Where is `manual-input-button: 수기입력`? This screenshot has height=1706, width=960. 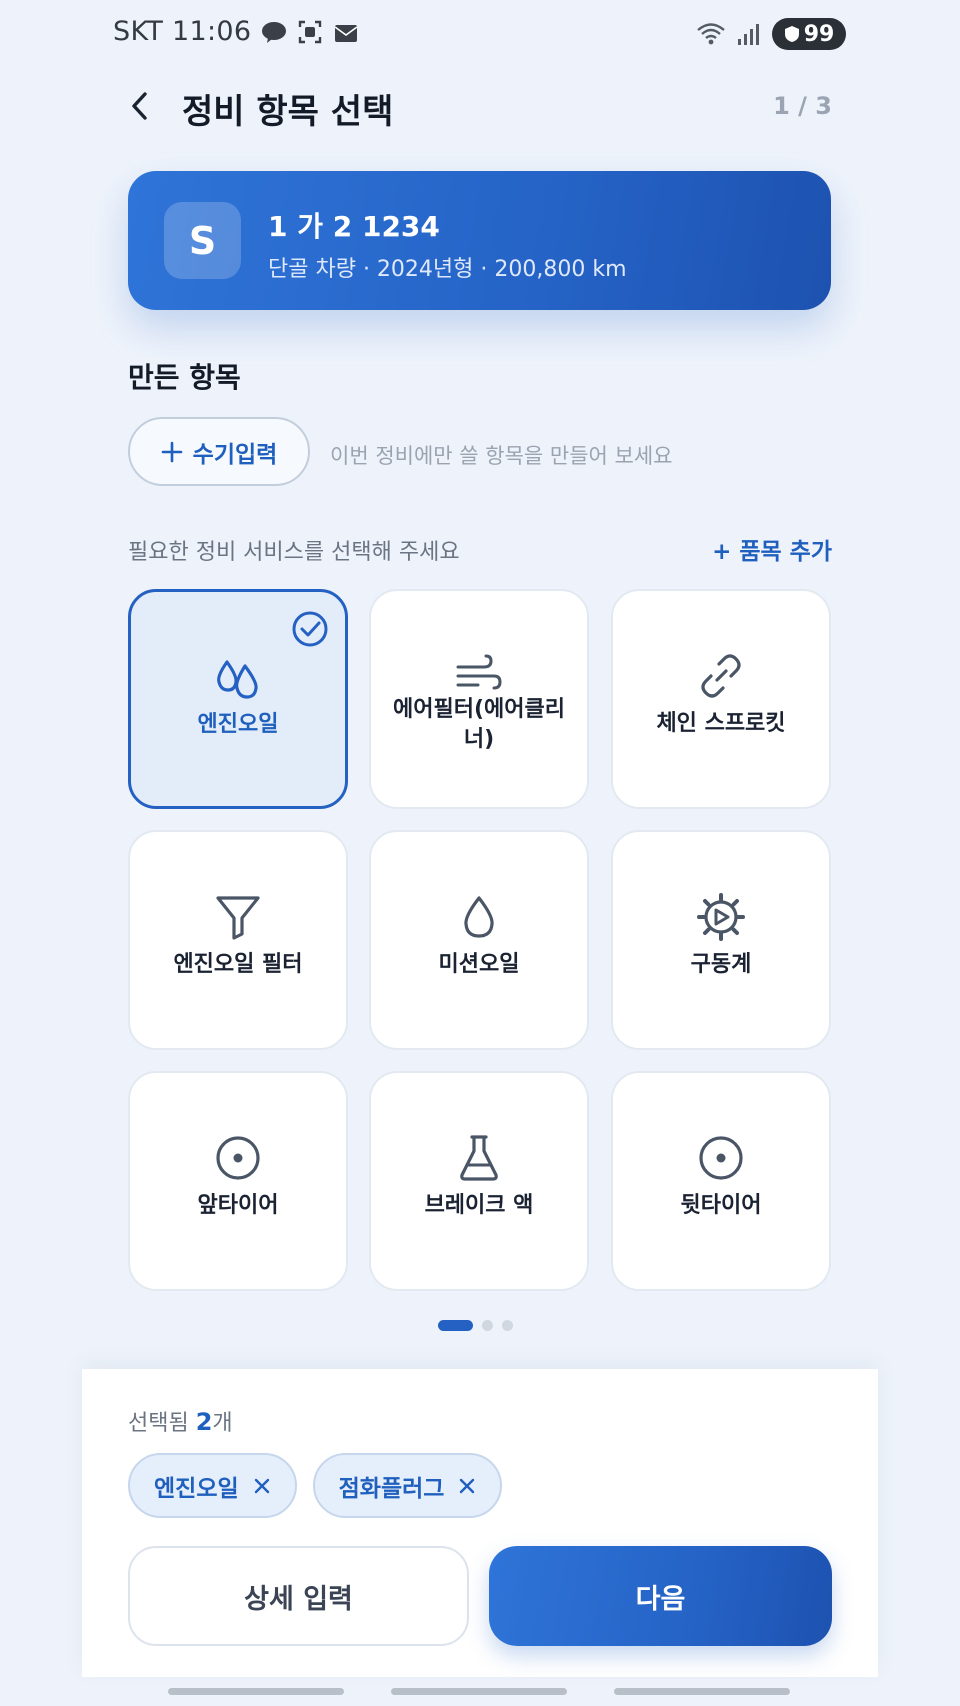 manual-input-button: 수기입력 is located at coordinates (219, 451).